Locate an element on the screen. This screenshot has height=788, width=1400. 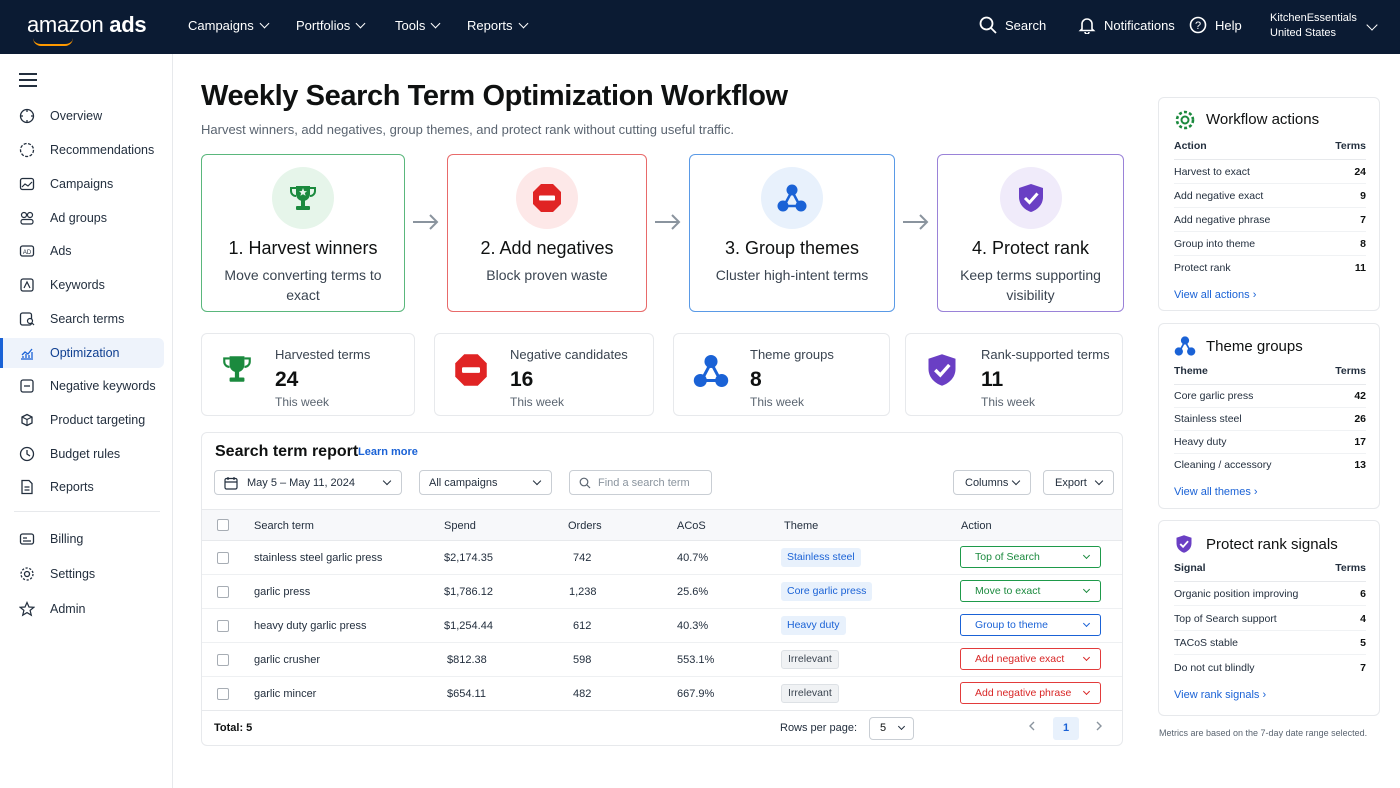
amazon-ads-logo: amazon ads is located at coordinates (87, 29).